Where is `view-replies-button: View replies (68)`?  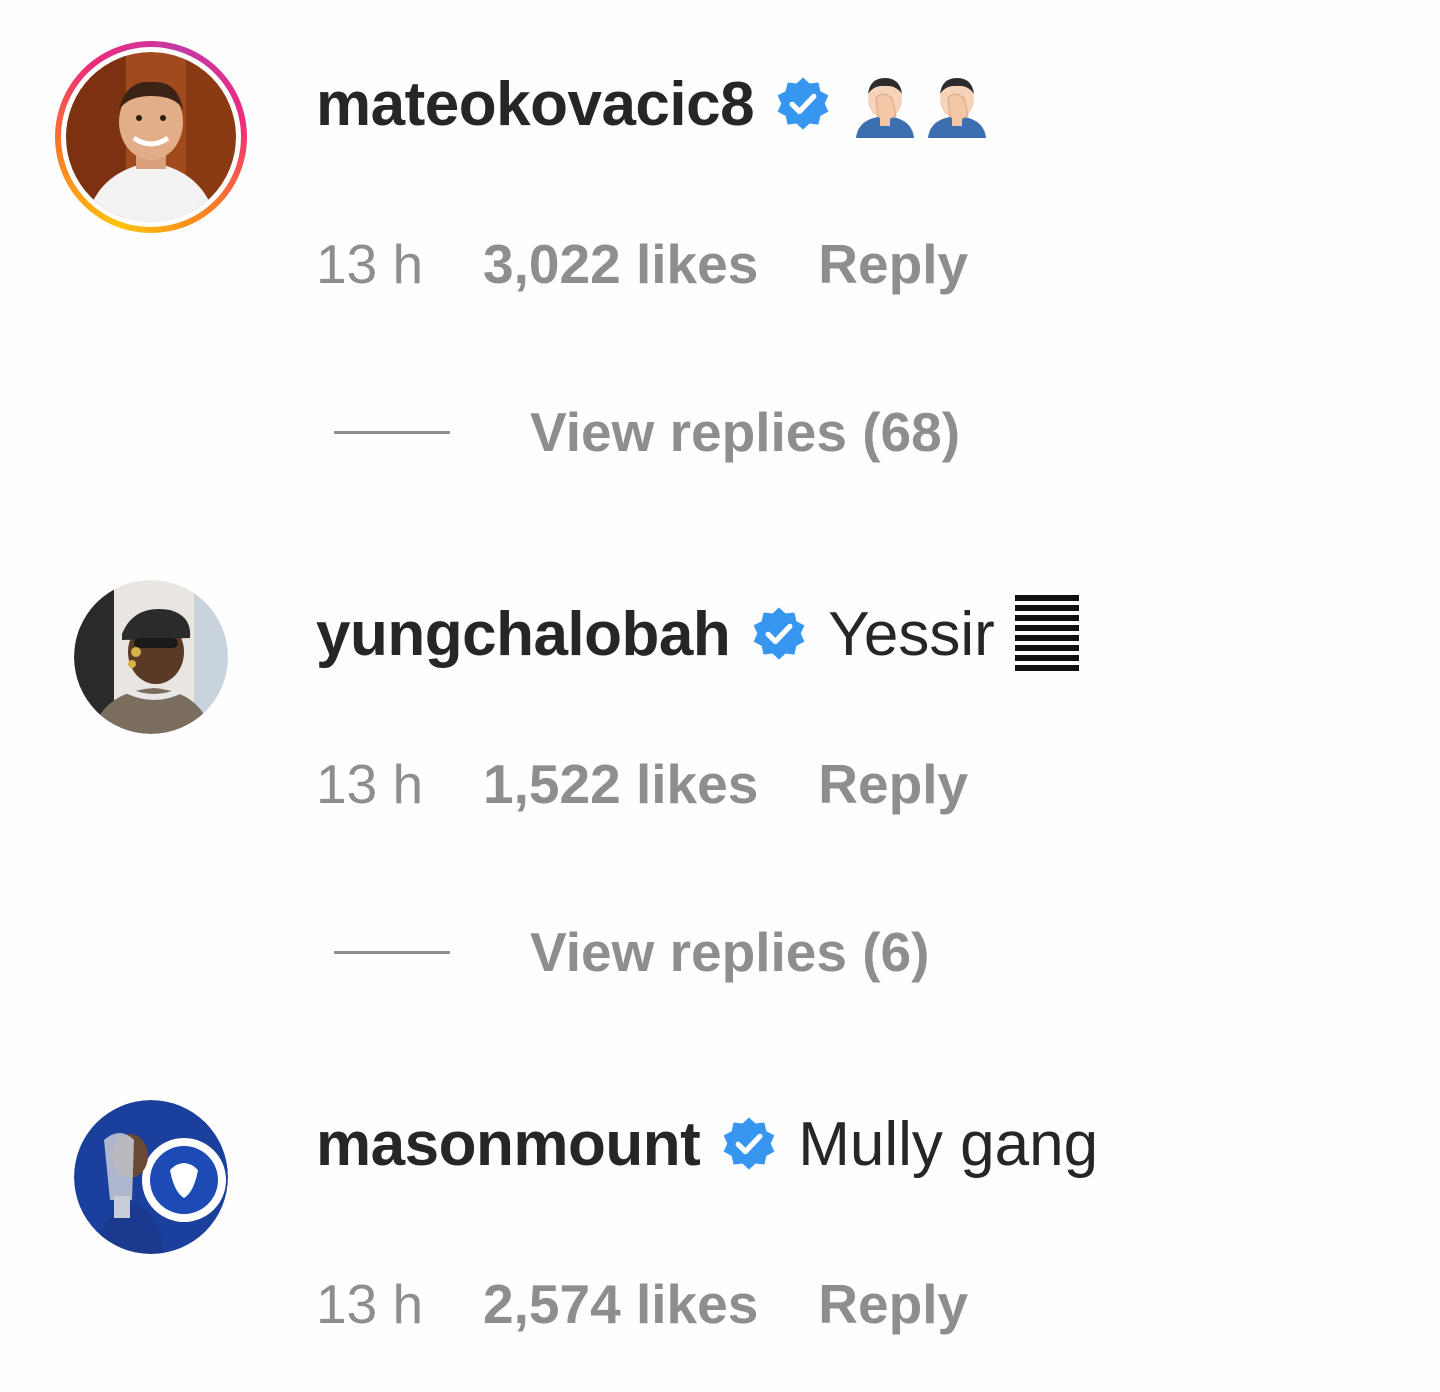
view-replies-button: View replies (68) is located at coordinates (647, 432).